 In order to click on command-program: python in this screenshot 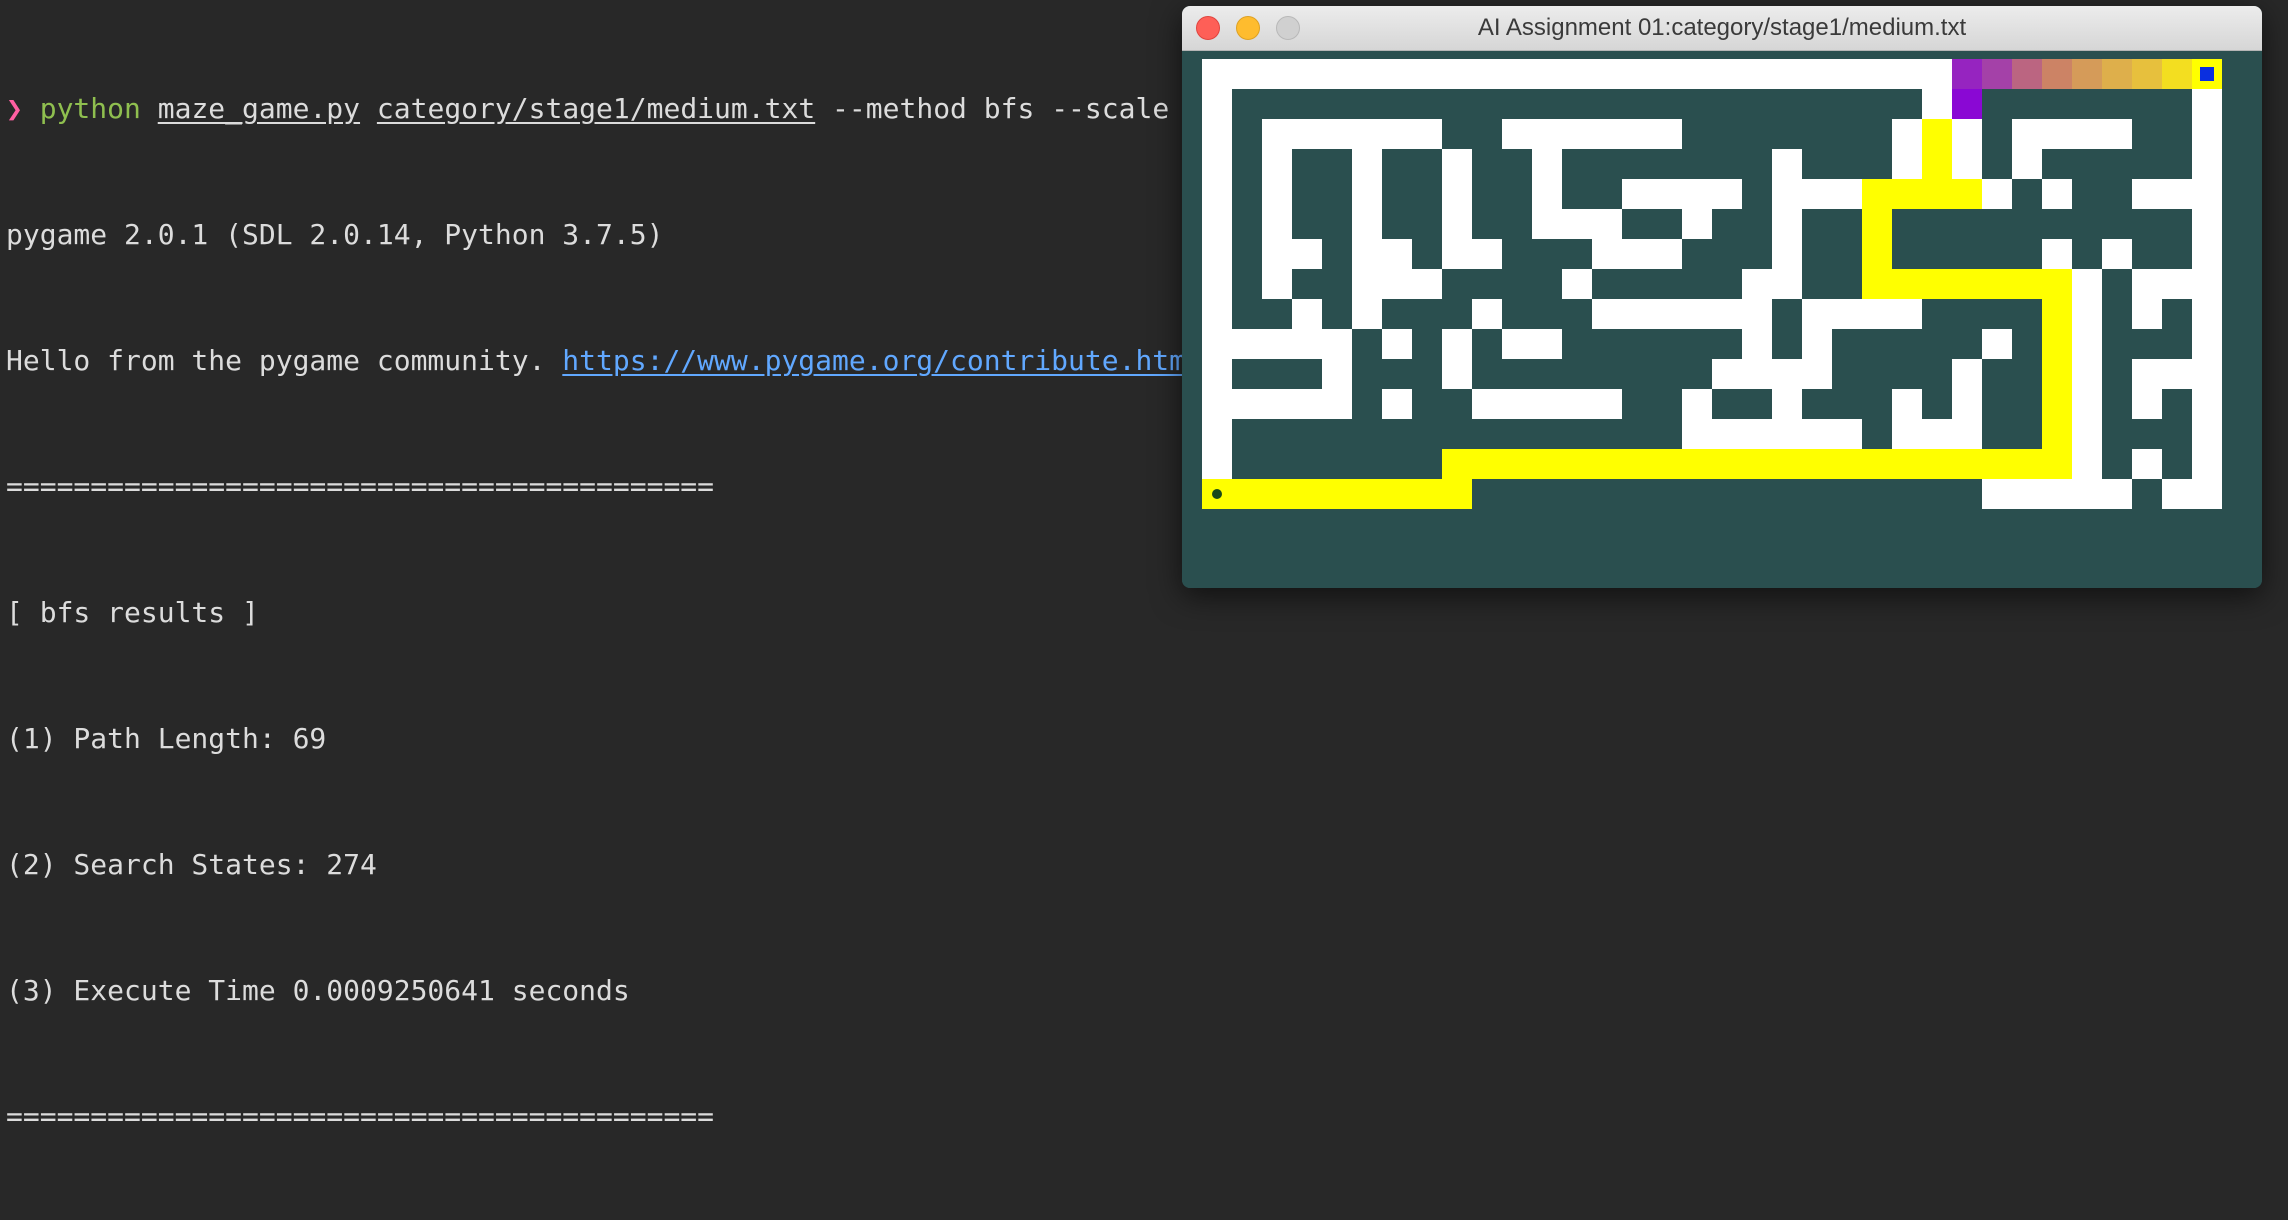, I will do `click(90, 108)`.